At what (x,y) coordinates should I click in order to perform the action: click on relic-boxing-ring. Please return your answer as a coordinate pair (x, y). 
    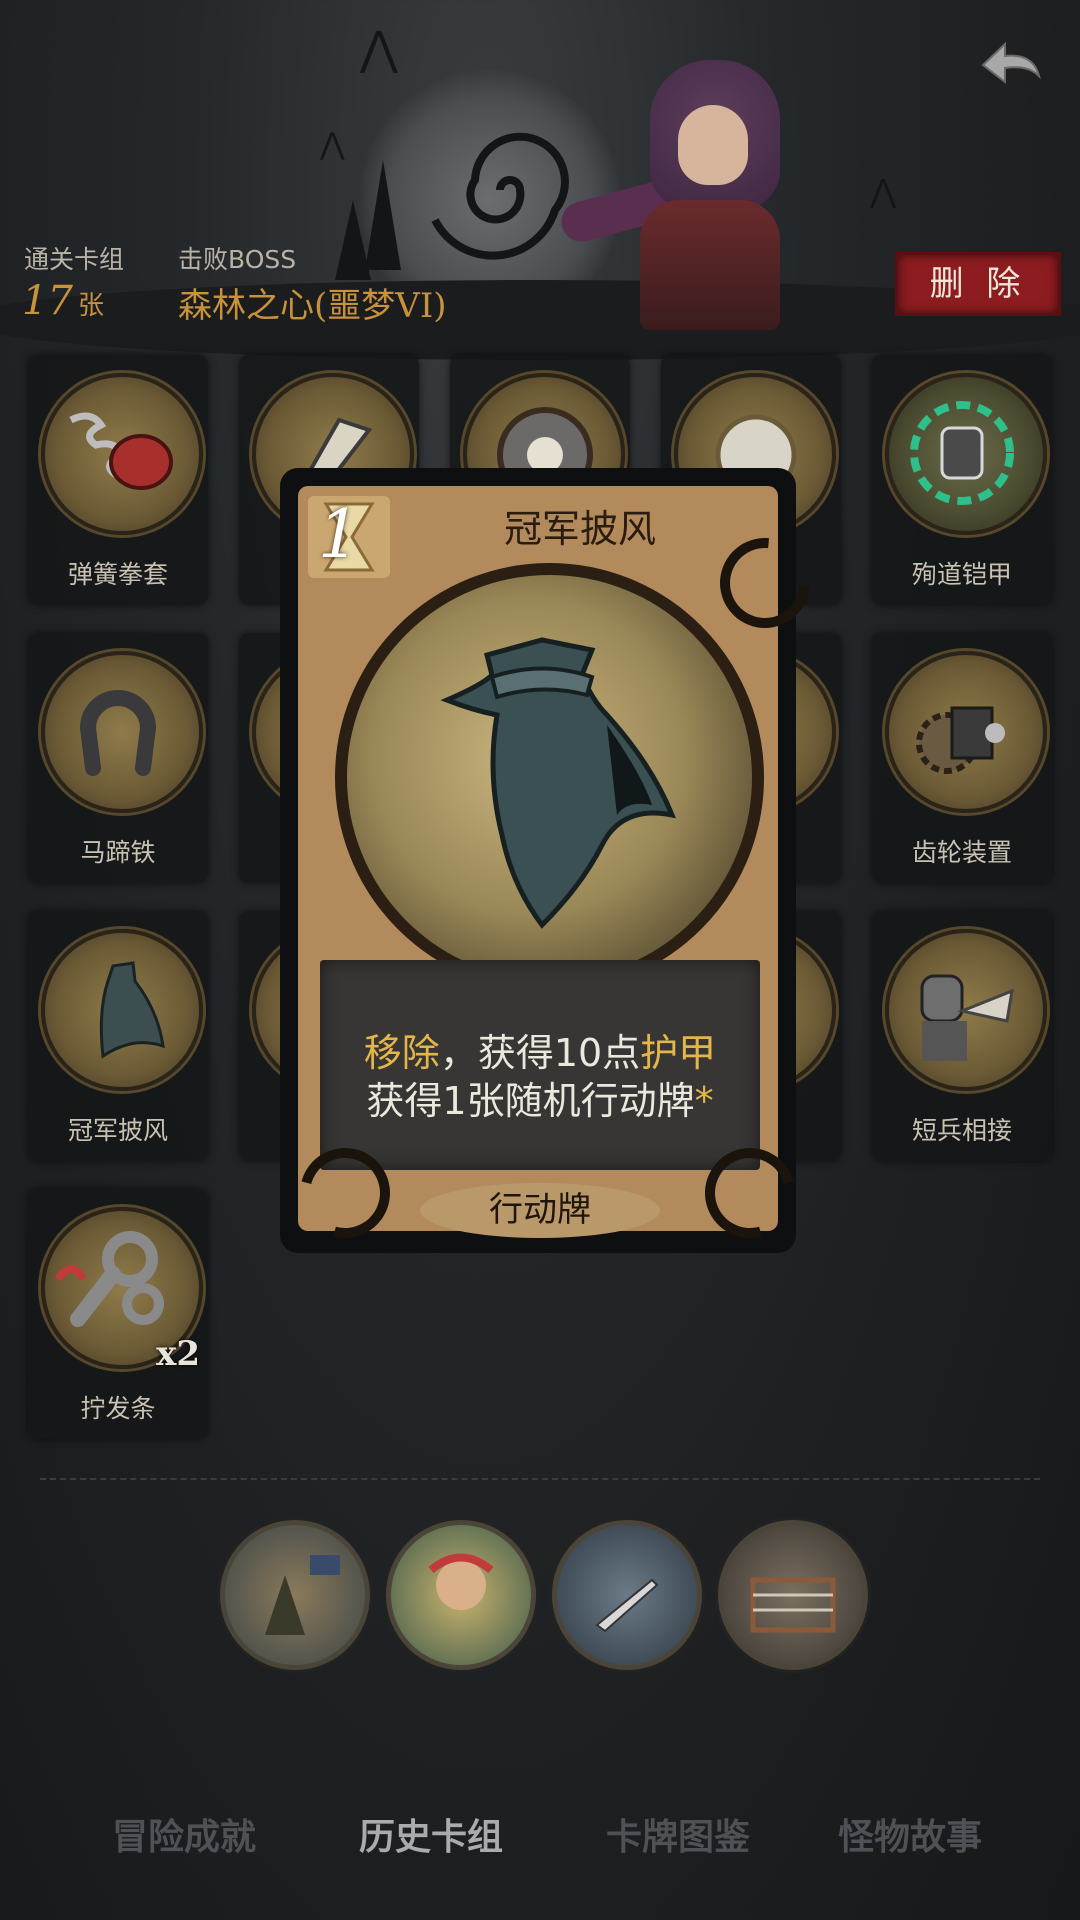
    Looking at the image, I should click on (793, 1595).